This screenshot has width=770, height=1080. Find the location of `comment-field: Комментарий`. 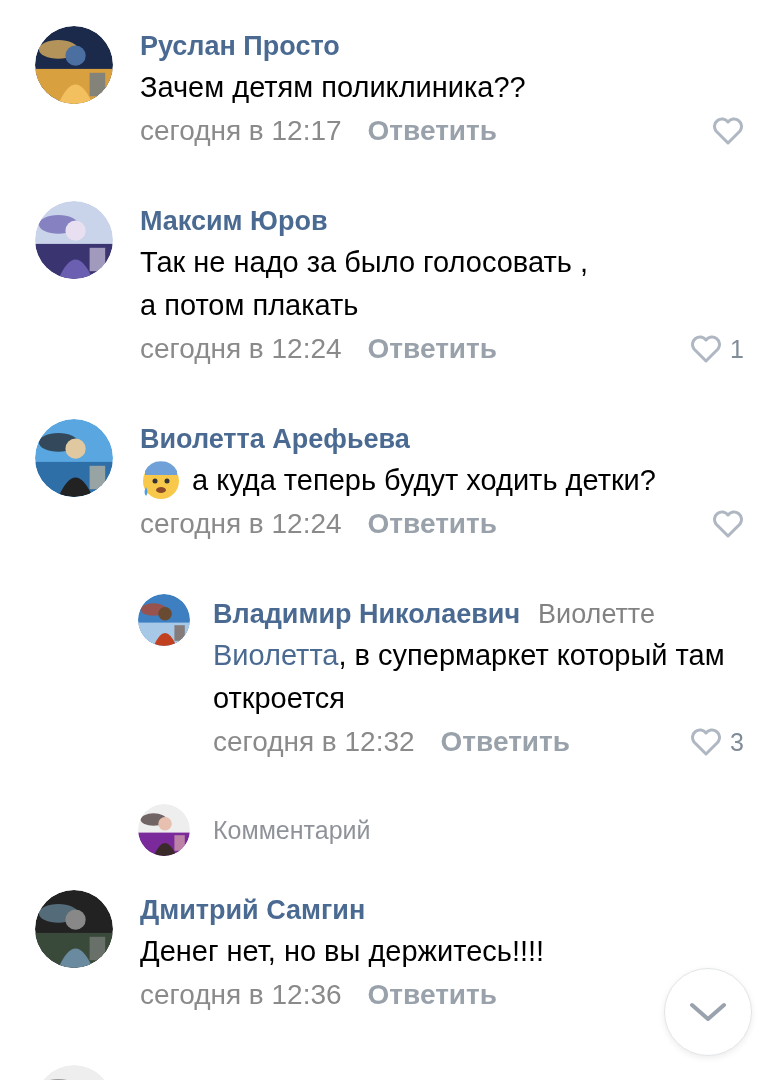

comment-field: Комментарий is located at coordinates (292, 830).